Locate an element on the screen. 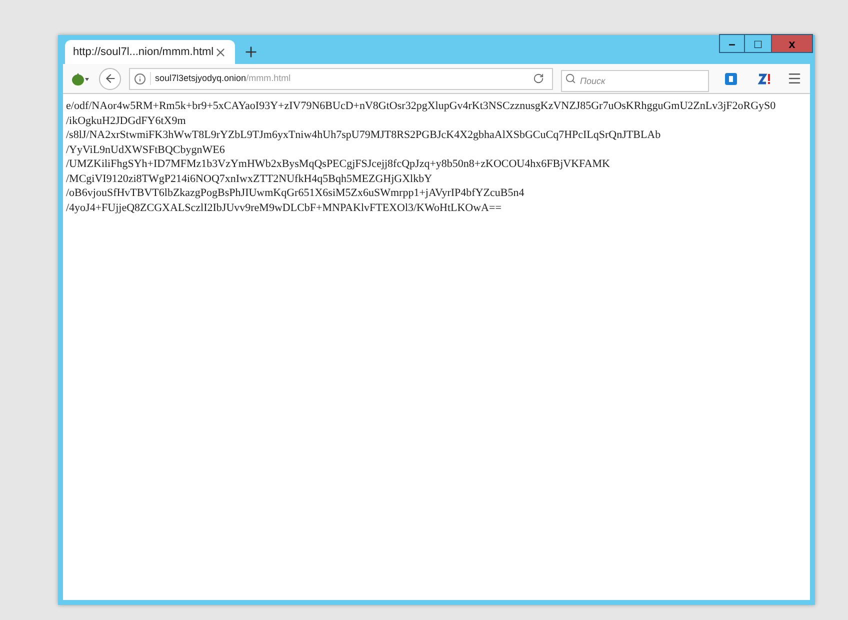  back-arrow-icon is located at coordinates (110, 78).